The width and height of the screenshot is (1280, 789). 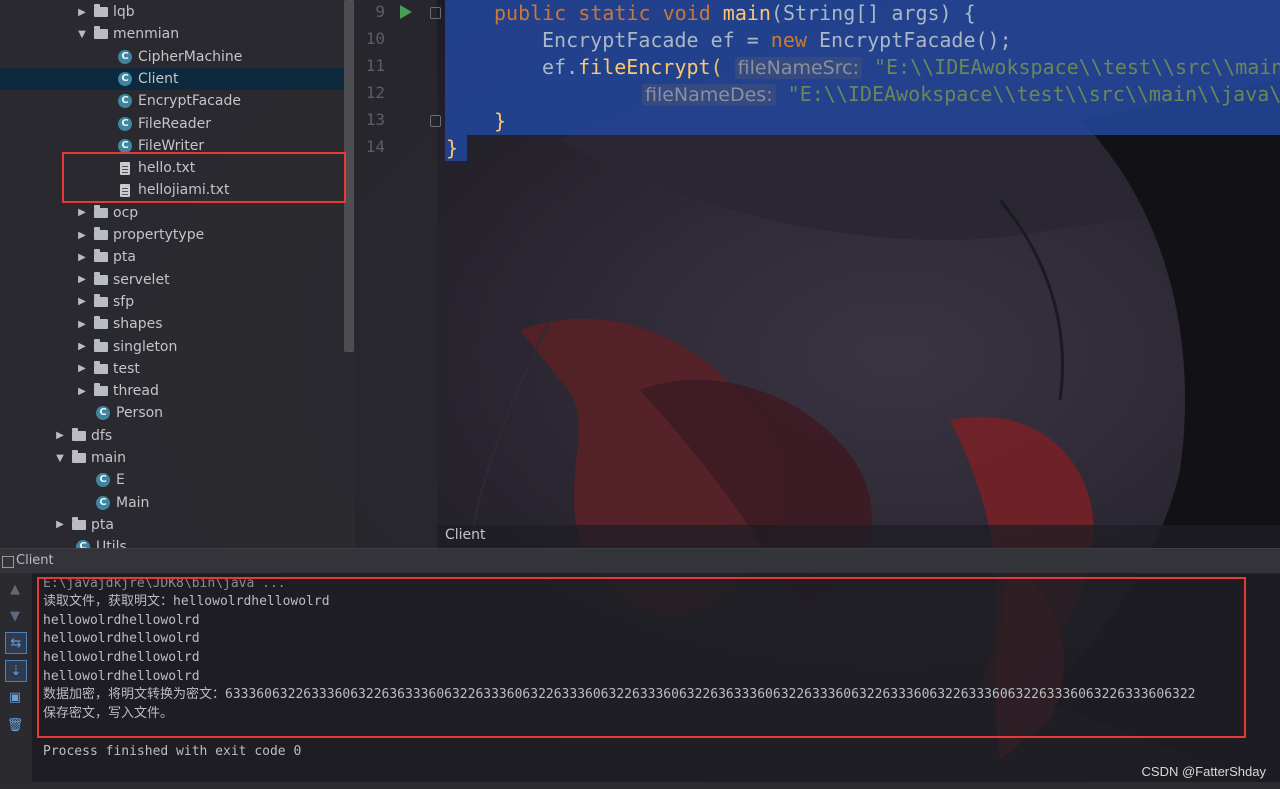 I want to click on tree-item: C CipherMachine, so click(x=172, y=57).